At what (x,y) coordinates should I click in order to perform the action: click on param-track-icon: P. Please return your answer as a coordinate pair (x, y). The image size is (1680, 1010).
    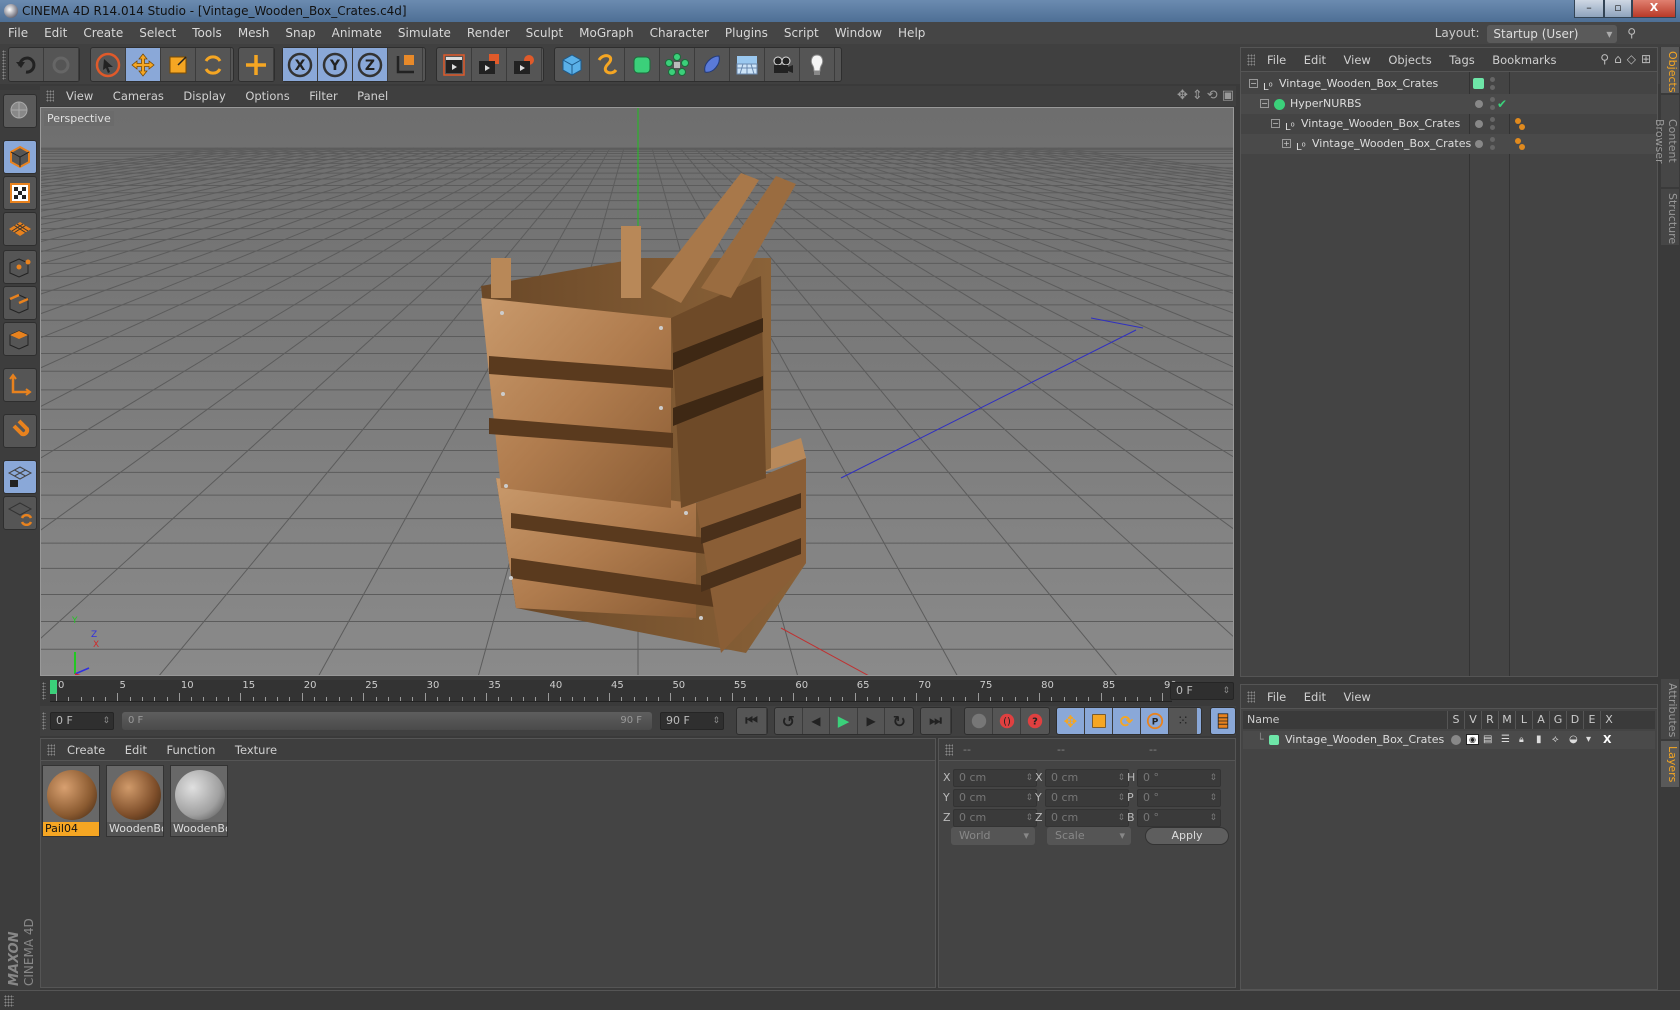
    Looking at the image, I should click on (1155, 721).